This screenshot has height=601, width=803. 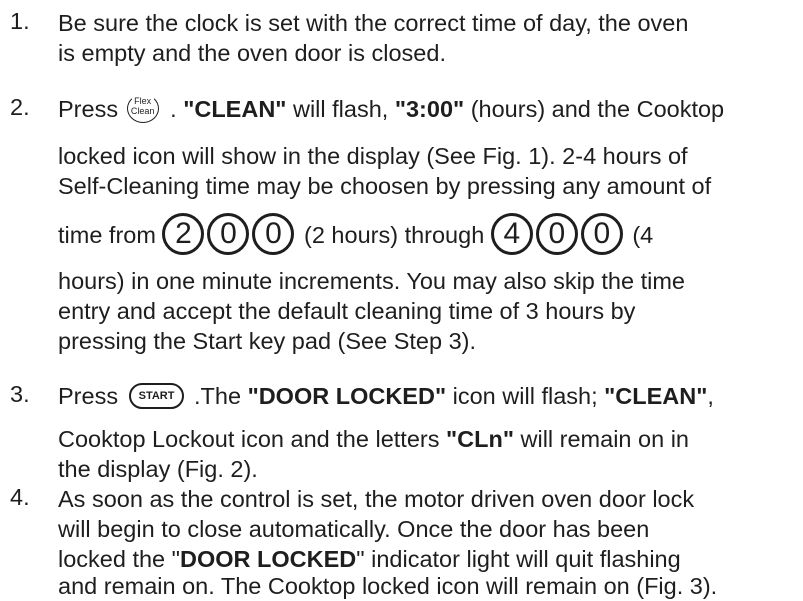 I want to click on step-3-number: 3., so click(x=20, y=394).